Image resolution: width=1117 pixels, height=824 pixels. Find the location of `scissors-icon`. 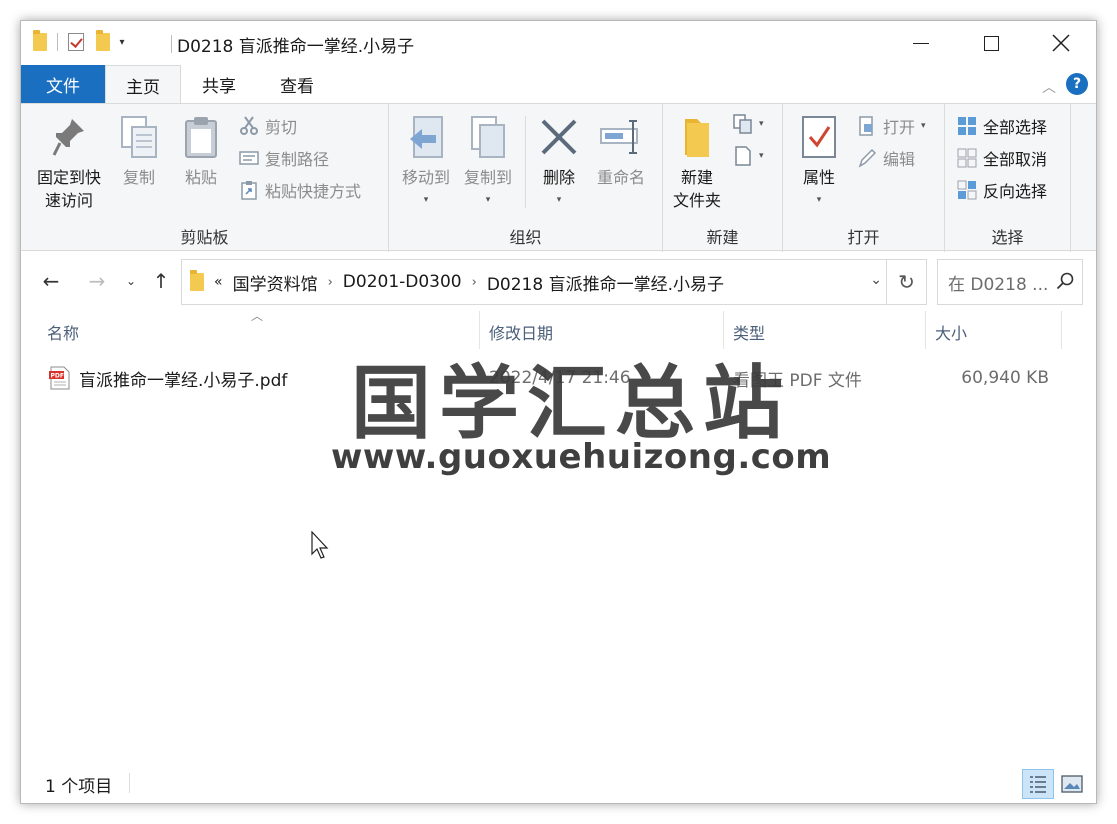

scissors-icon is located at coordinates (249, 126).